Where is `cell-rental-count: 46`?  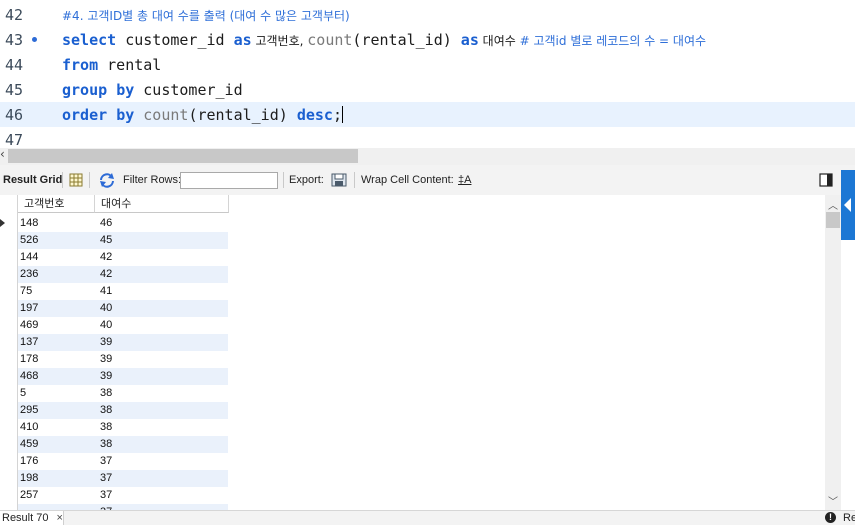
cell-rental-count: 46 is located at coordinates (106, 223).